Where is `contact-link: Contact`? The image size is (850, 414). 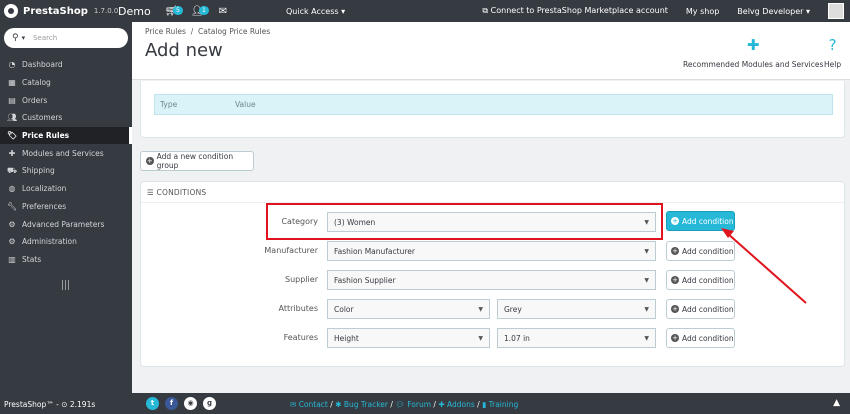
contact-link: Contact is located at coordinates (313, 404).